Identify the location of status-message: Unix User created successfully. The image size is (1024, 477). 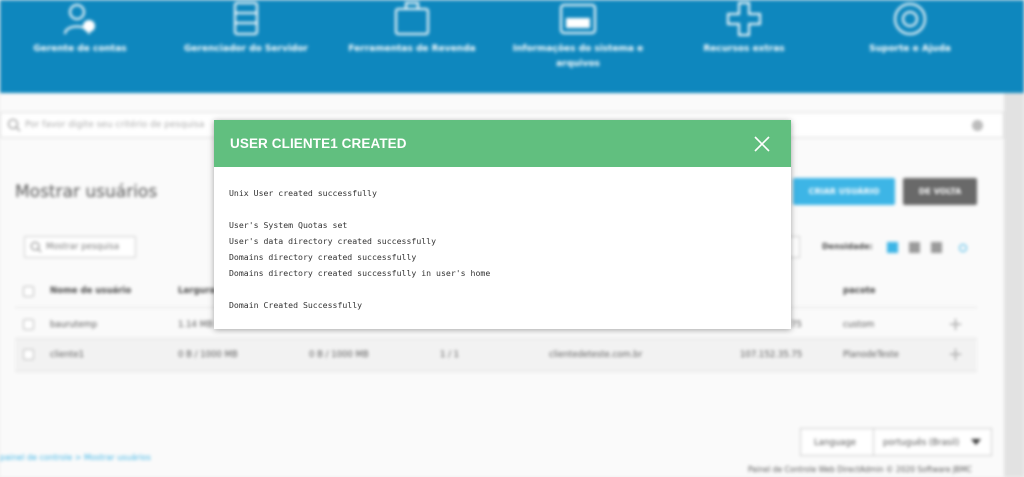
(303, 193).